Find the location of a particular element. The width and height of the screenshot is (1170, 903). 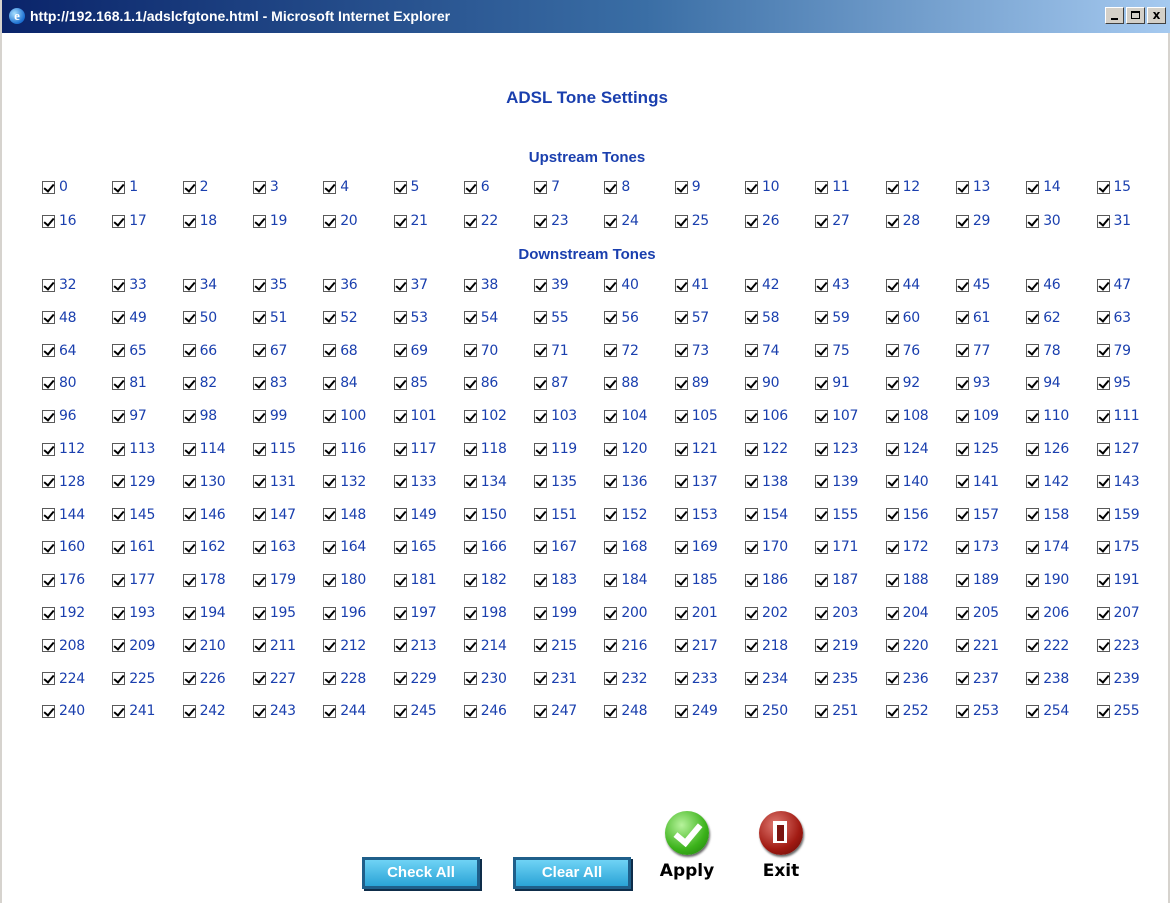

tone-checkbox-248: 248 is located at coordinates (626, 711).